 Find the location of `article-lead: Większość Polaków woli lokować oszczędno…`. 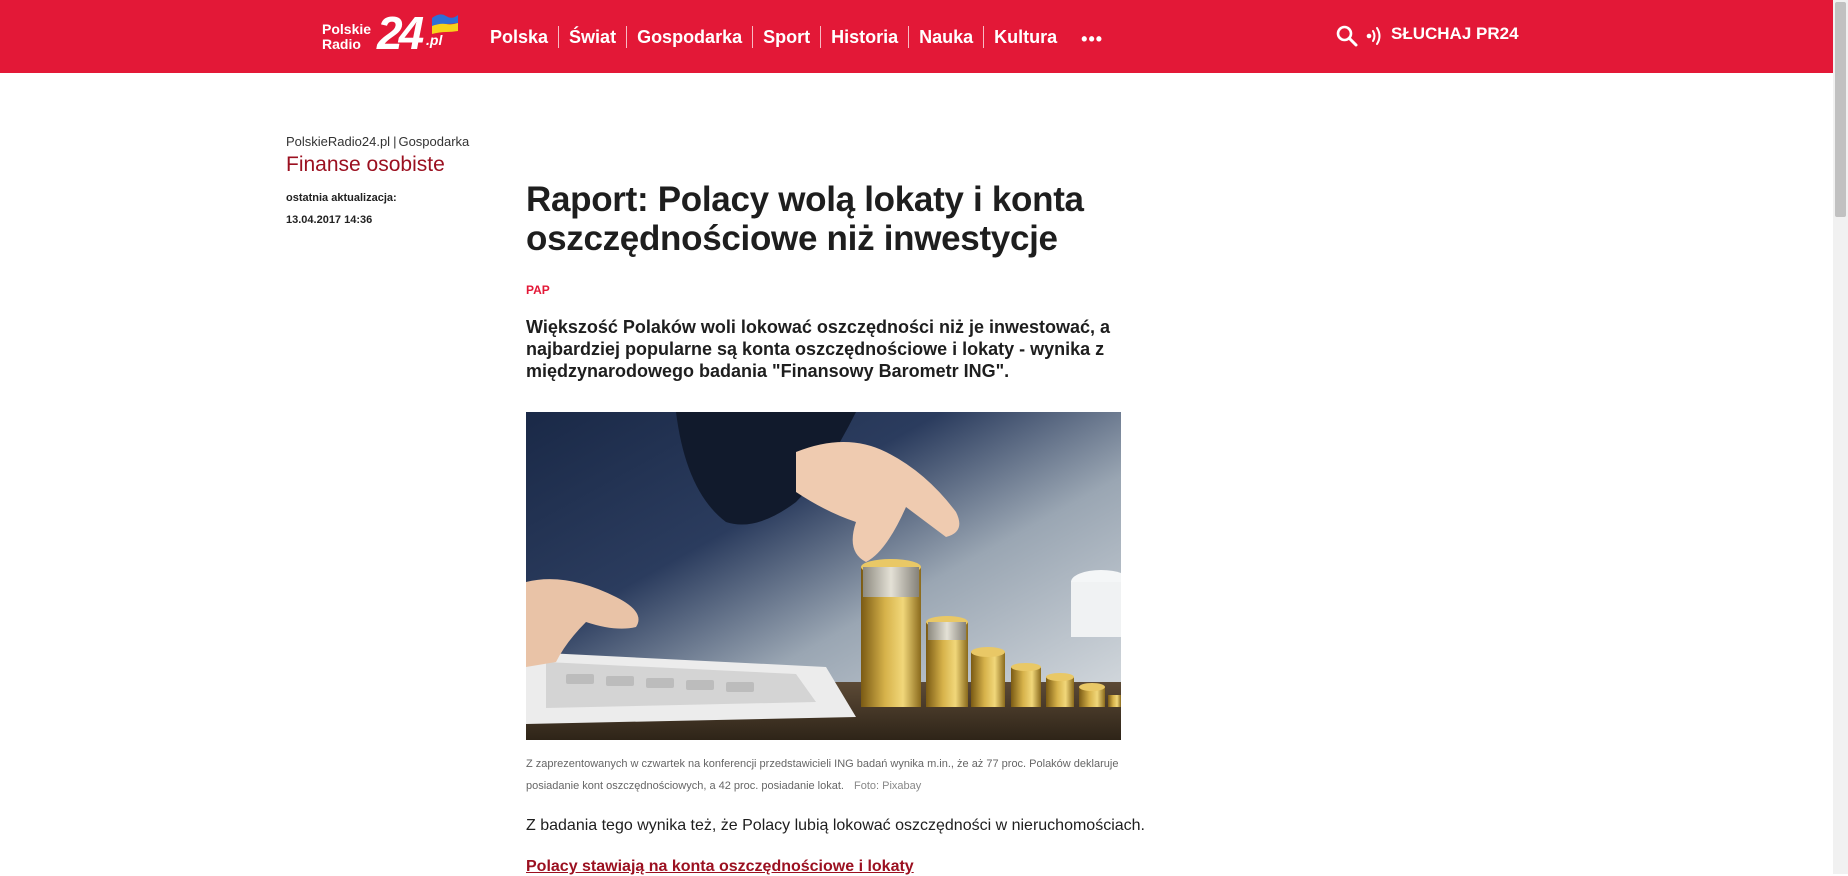

article-lead: Większość Polaków woli lokować oszczędno… is located at coordinates (818, 349).